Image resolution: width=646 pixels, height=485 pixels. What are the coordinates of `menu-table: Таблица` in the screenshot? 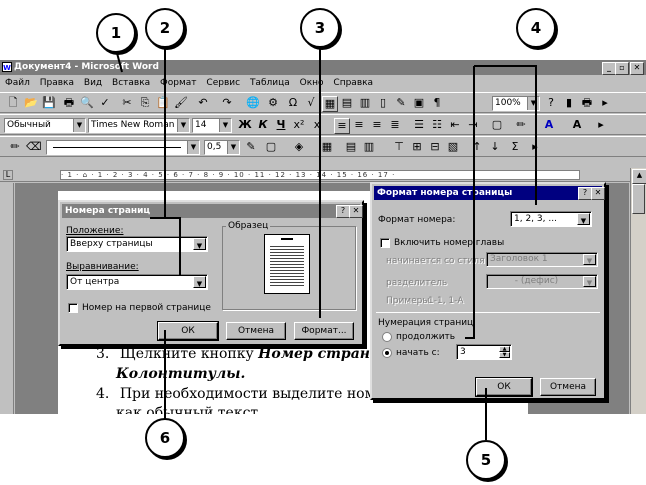 It's located at (270, 83).